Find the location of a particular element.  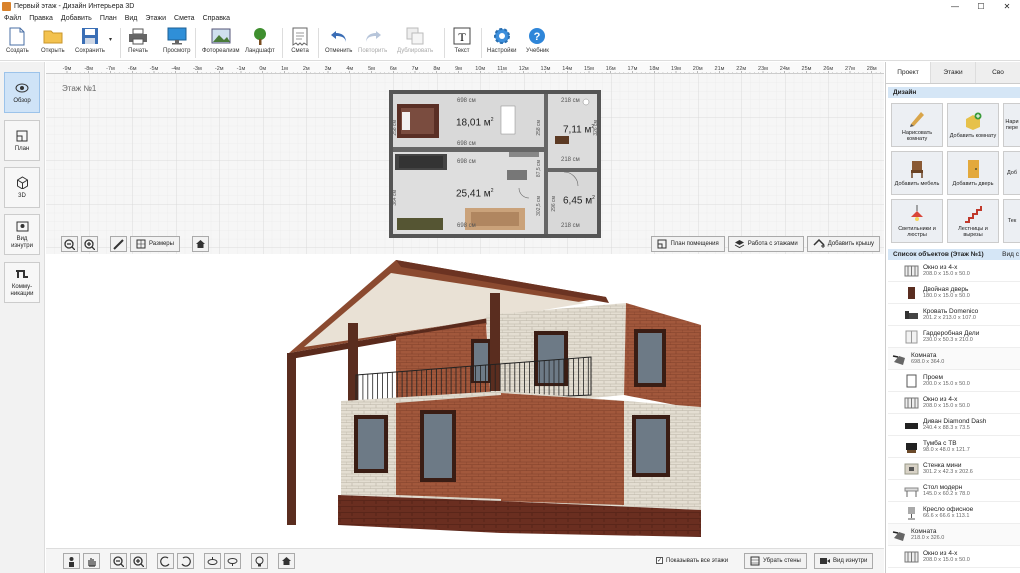

object-row: Диван Diamond Dash 240.4 x 88.3 x 73.5 is located at coordinates (954, 425).